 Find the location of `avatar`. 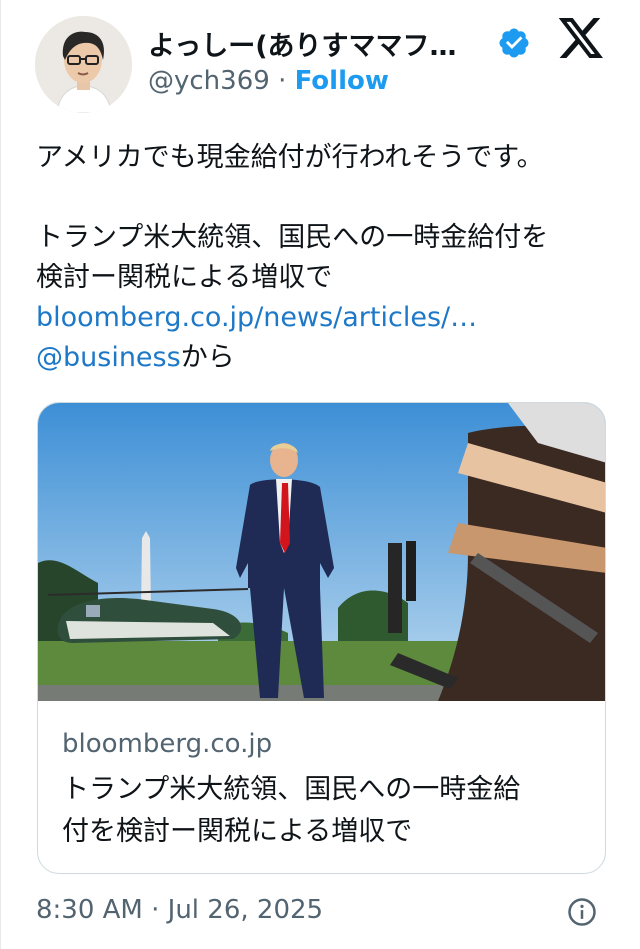

avatar is located at coordinates (83, 64).